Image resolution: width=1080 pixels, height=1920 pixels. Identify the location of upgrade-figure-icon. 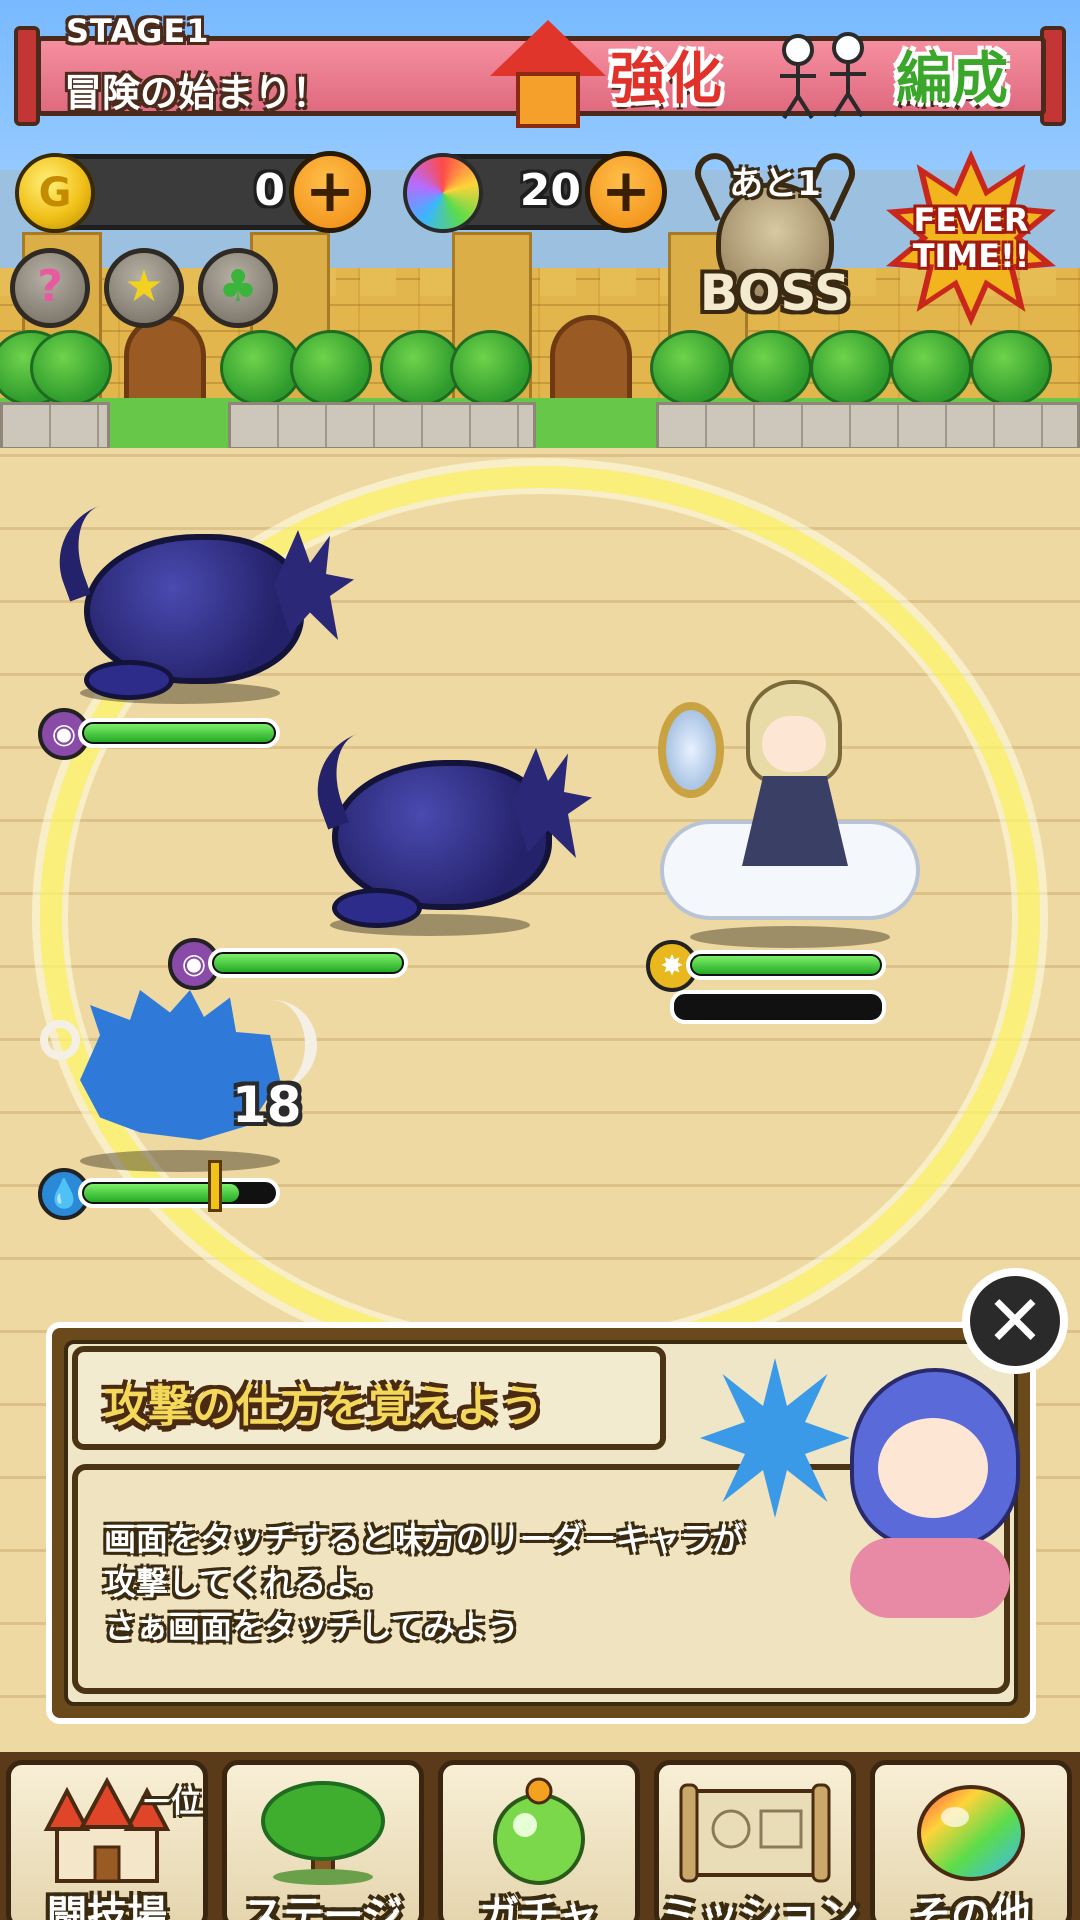
(548, 100).